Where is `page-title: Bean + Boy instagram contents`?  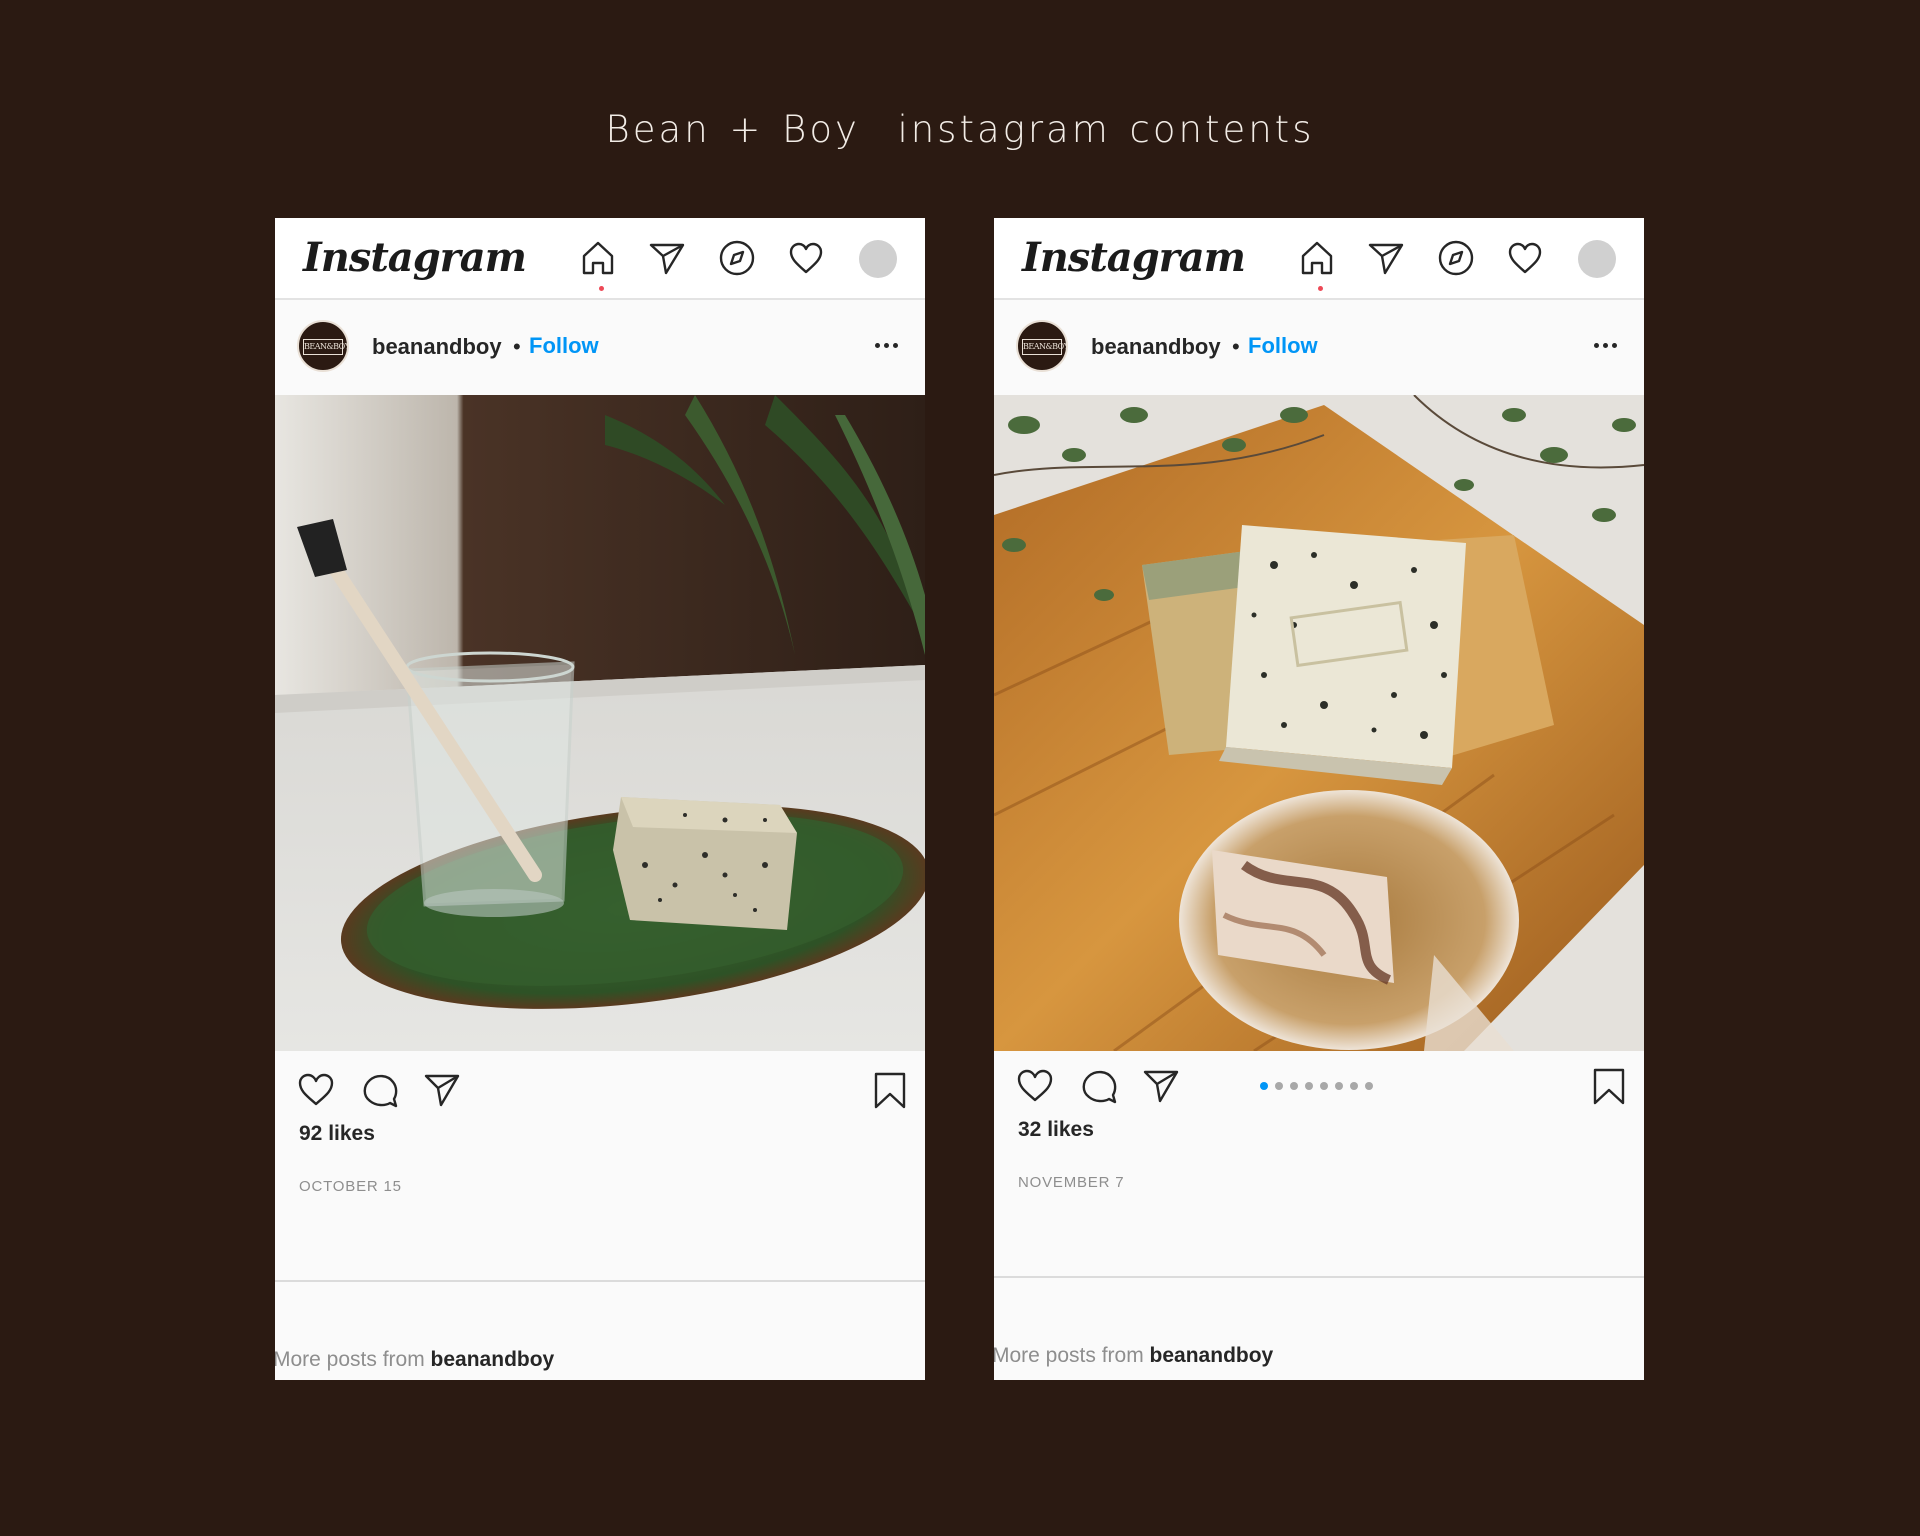
page-title: Bean + Boy instagram contents is located at coordinates (960, 129).